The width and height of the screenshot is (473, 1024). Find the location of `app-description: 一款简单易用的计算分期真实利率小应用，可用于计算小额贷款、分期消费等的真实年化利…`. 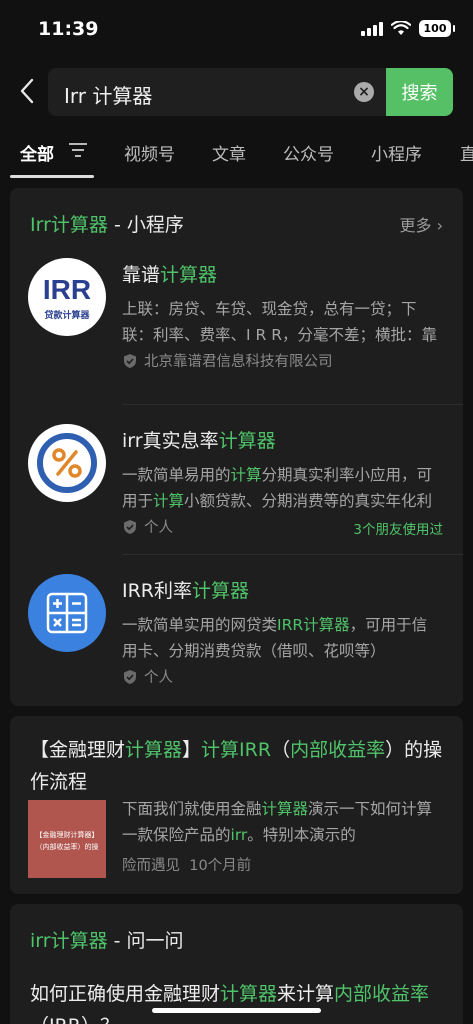

app-description: 一款简单易用的计算分期真实利率小应用，可用于计算小额贷款、分期消费等的真实年化利… is located at coordinates (277, 488).